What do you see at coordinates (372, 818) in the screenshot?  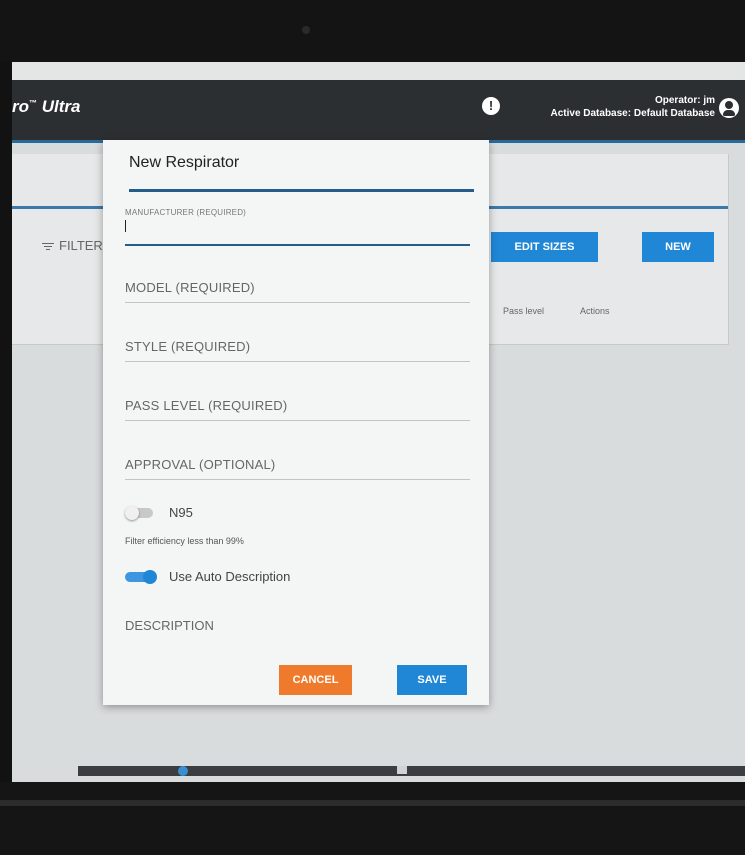 I see `device-bezel-bottom` at bounding box center [372, 818].